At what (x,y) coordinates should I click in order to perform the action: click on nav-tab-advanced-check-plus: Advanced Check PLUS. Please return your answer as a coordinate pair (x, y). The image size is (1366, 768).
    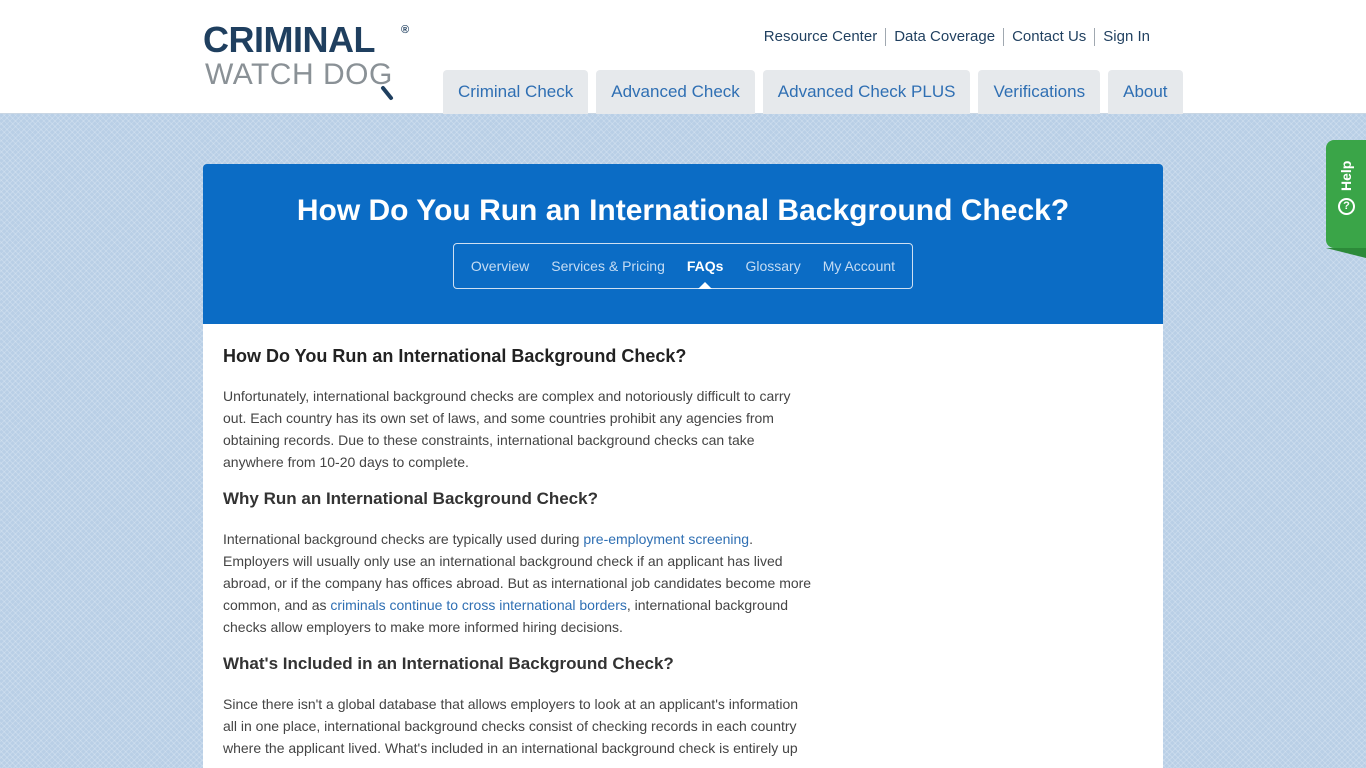
    Looking at the image, I should click on (866, 92).